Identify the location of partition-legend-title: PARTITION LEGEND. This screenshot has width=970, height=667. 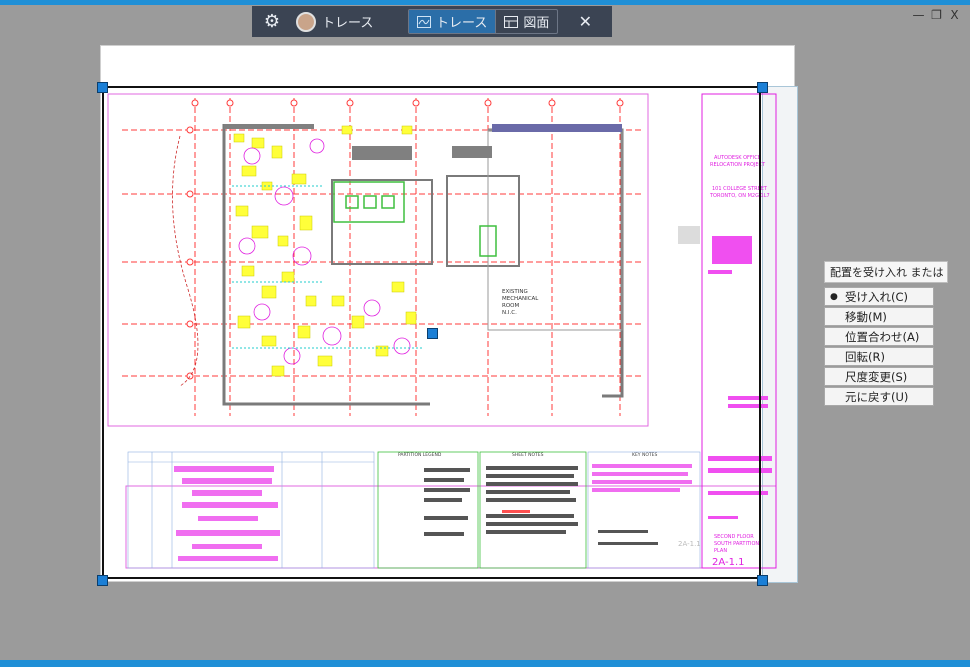
(420, 455).